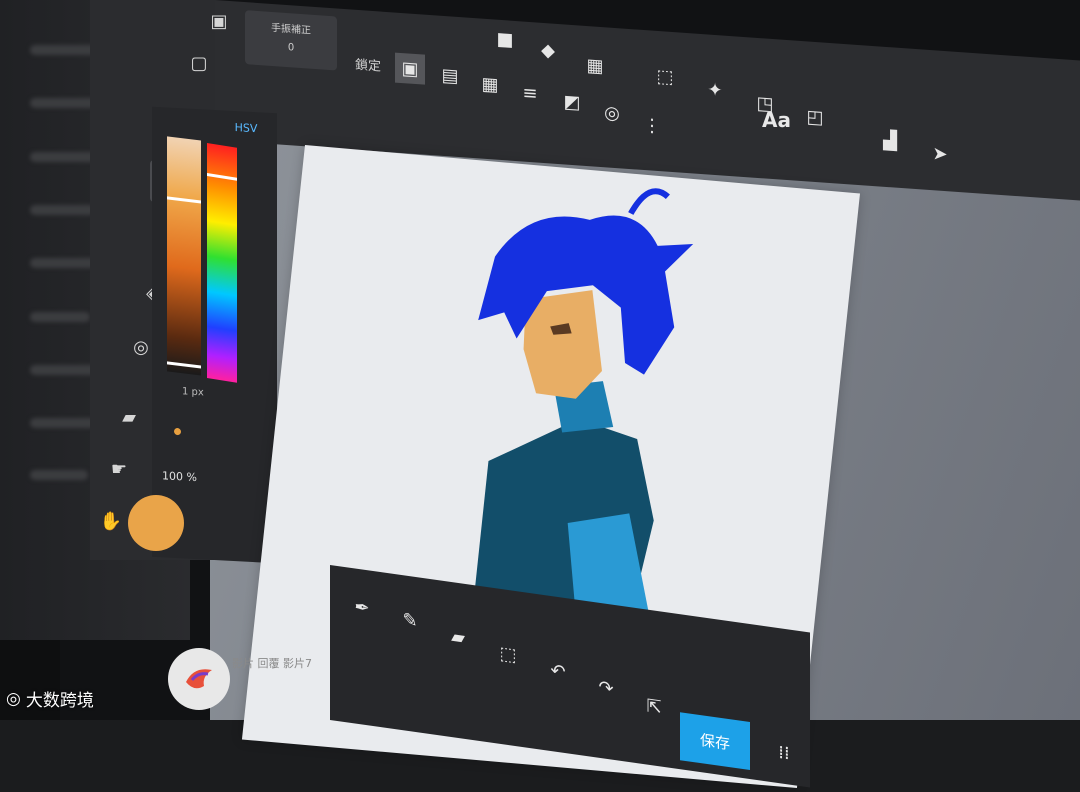  I want to click on hue-slider-handle, so click(222, 177).